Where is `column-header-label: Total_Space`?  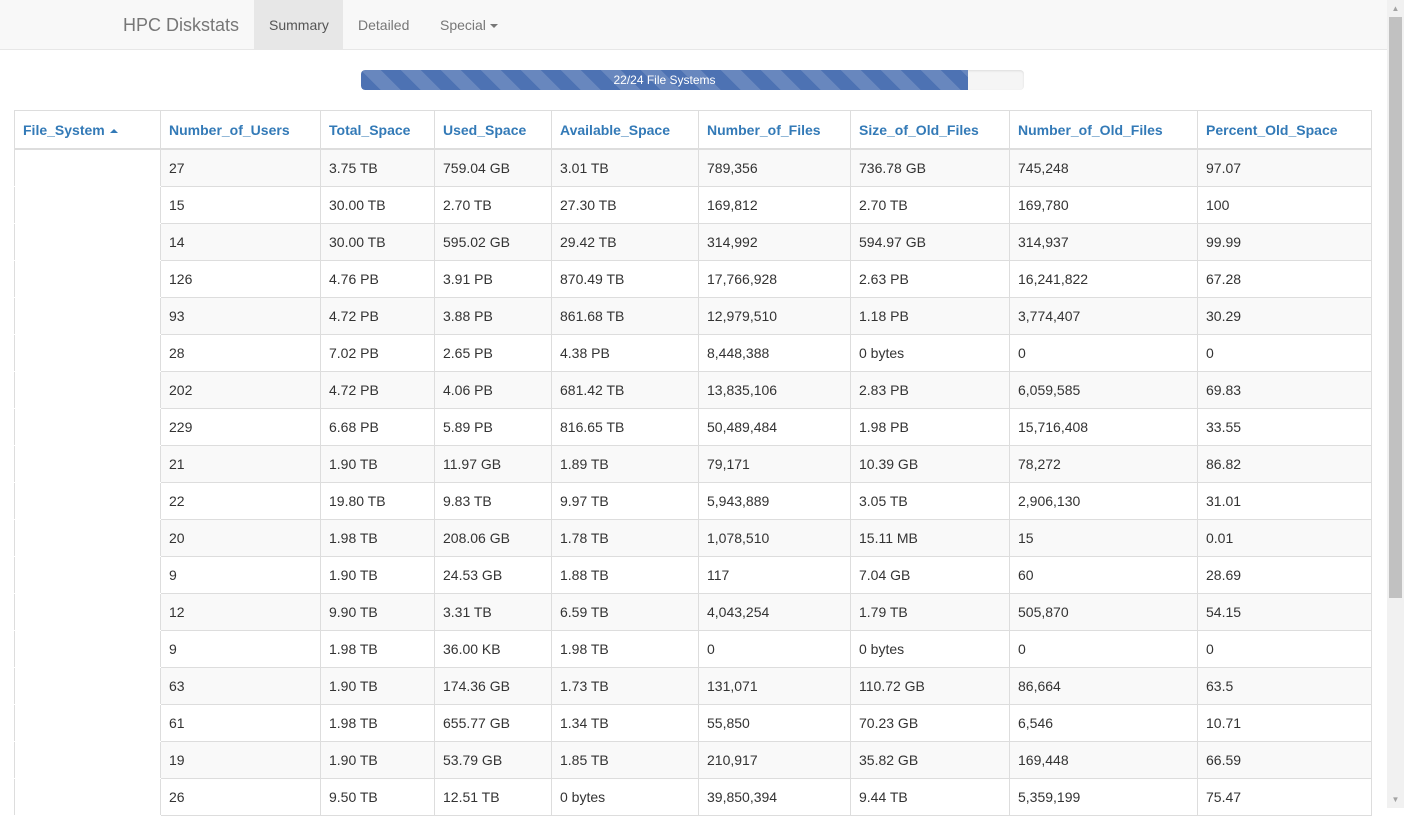
column-header-label: Total_Space is located at coordinates (370, 129).